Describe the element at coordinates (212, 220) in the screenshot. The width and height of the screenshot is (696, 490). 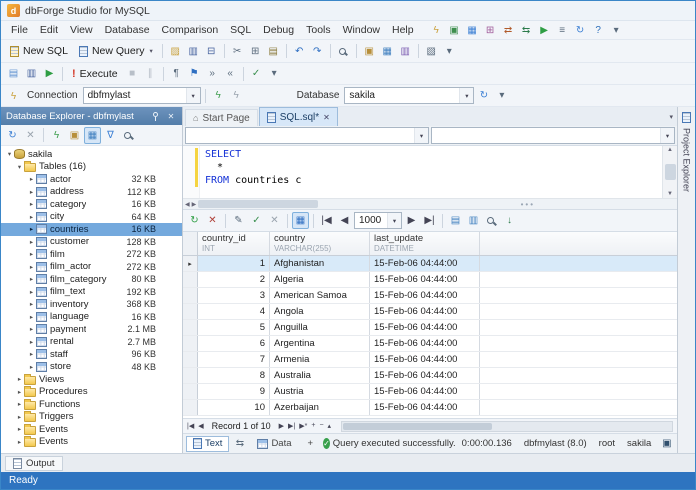
I see `cancel-results-icon: ✕` at that location.